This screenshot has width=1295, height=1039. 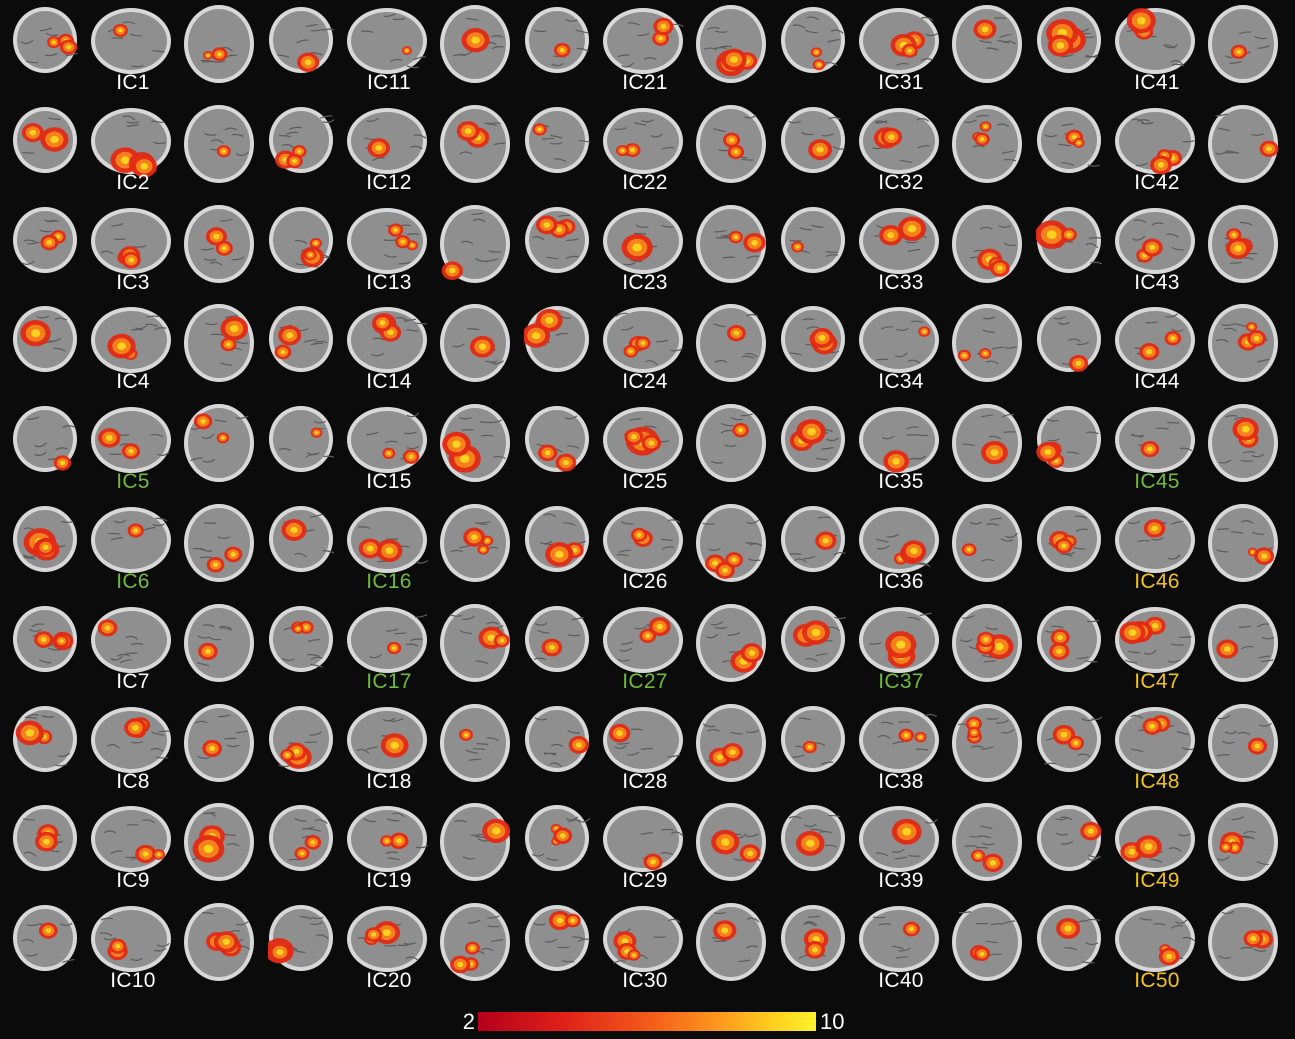 I want to click on component-panel: IC15, so click(x=392, y=452).